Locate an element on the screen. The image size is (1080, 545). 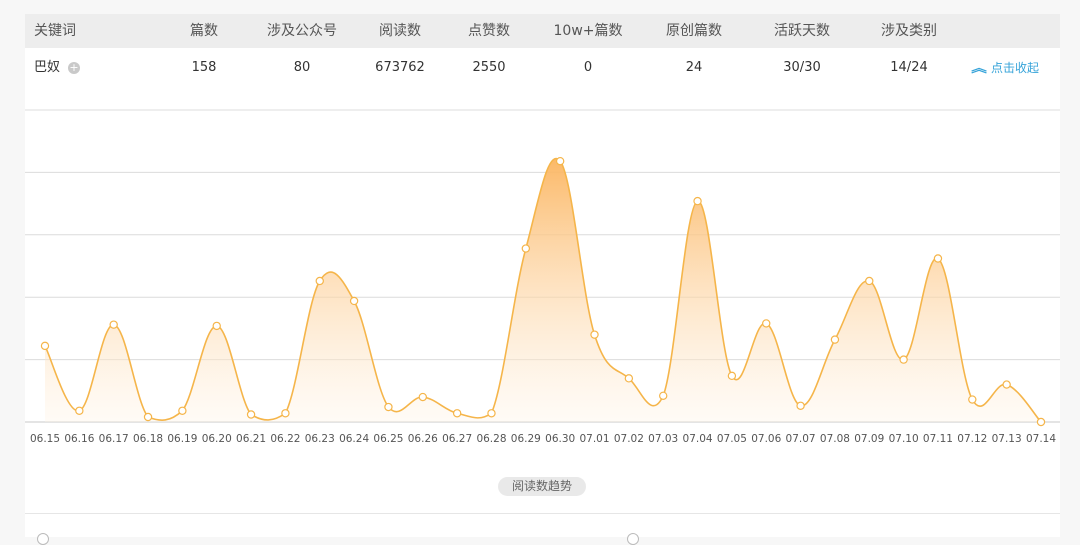
x-tick-label: 07.03 is located at coordinates (663, 439).